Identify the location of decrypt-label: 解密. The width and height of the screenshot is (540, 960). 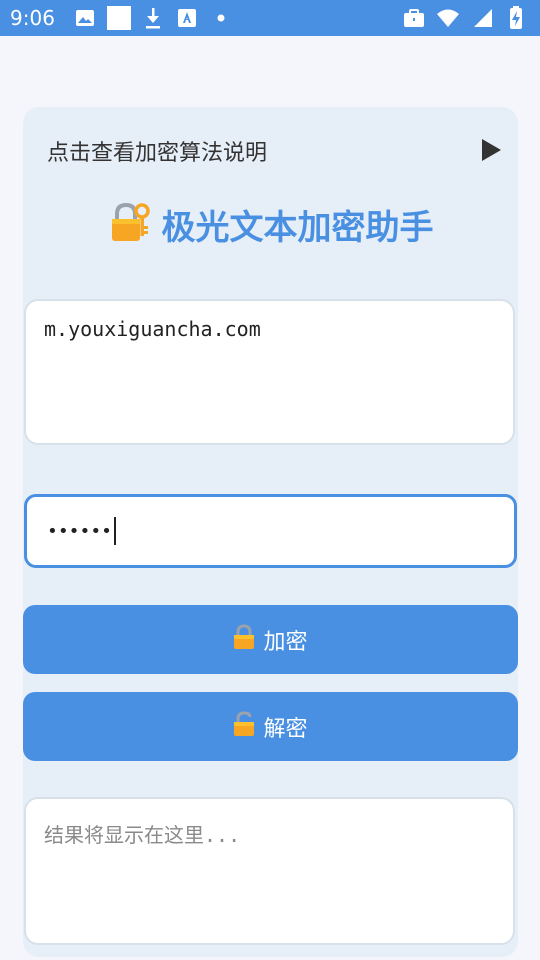
(285, 729).